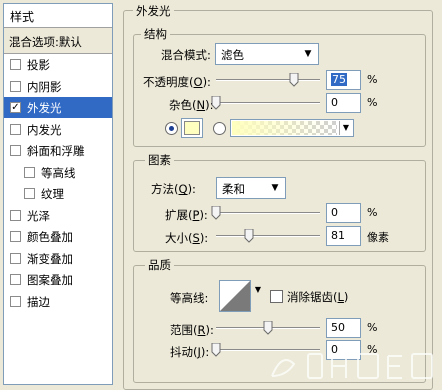 This screenshot has width=442, height=390. Describe the element at coordinates (276, 296) in the screenshot. I see `anti-alias-checkbox` at that location.